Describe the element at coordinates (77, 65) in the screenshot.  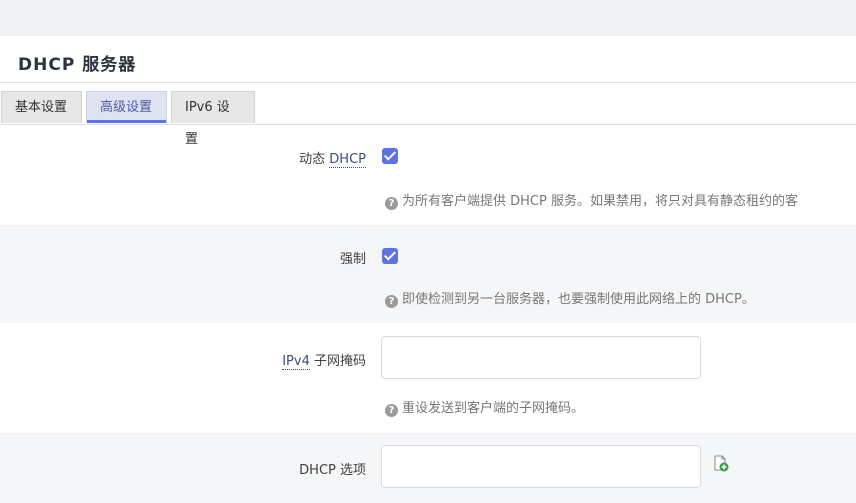
I see `section-title: DHCP 服务器` at that location.